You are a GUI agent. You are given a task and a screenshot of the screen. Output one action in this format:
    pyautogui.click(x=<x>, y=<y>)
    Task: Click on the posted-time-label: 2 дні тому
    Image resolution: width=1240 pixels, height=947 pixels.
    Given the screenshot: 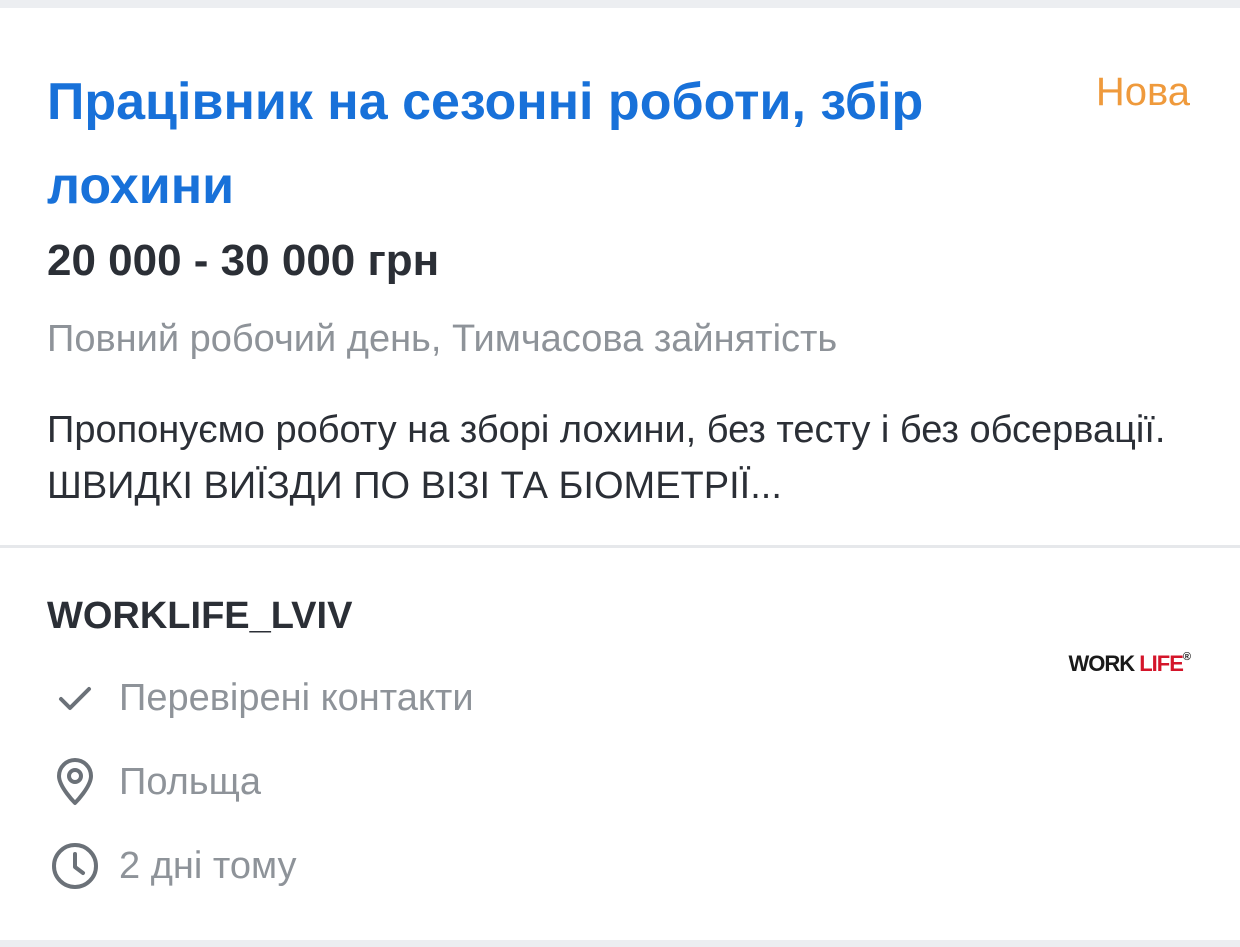 What is the action you would take?
    pyautogui.click(x=208, y=865)
    